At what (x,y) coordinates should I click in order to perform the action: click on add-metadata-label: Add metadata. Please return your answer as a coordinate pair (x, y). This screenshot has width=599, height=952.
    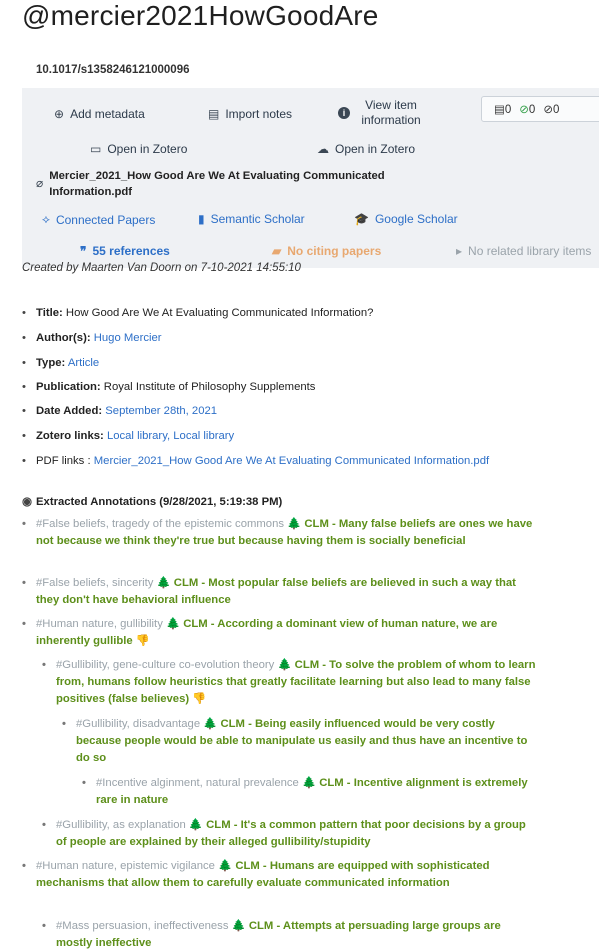
    Looking at the image, I should click on (107, 114).